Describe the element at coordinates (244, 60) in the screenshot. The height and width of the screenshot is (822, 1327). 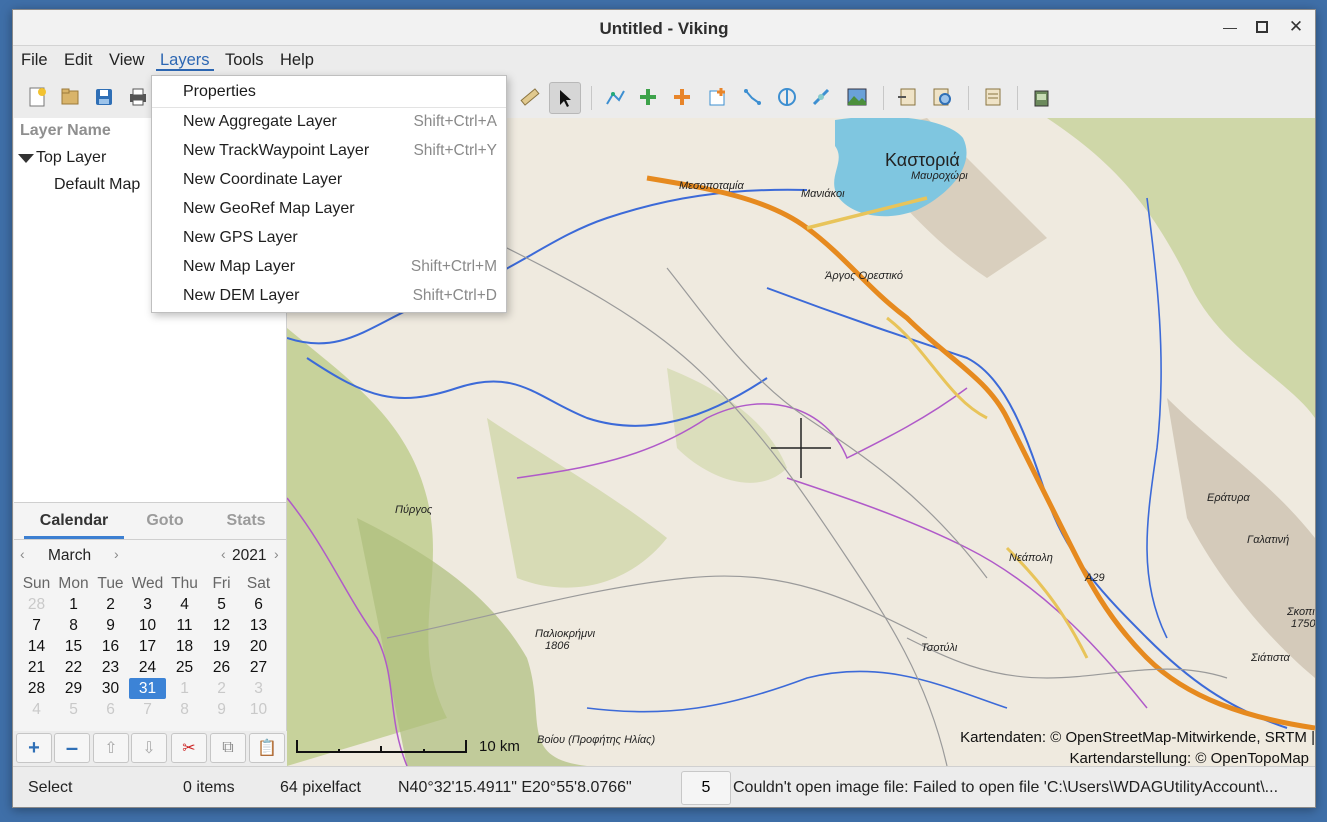
I see `menu-tools: Tools` at that location.